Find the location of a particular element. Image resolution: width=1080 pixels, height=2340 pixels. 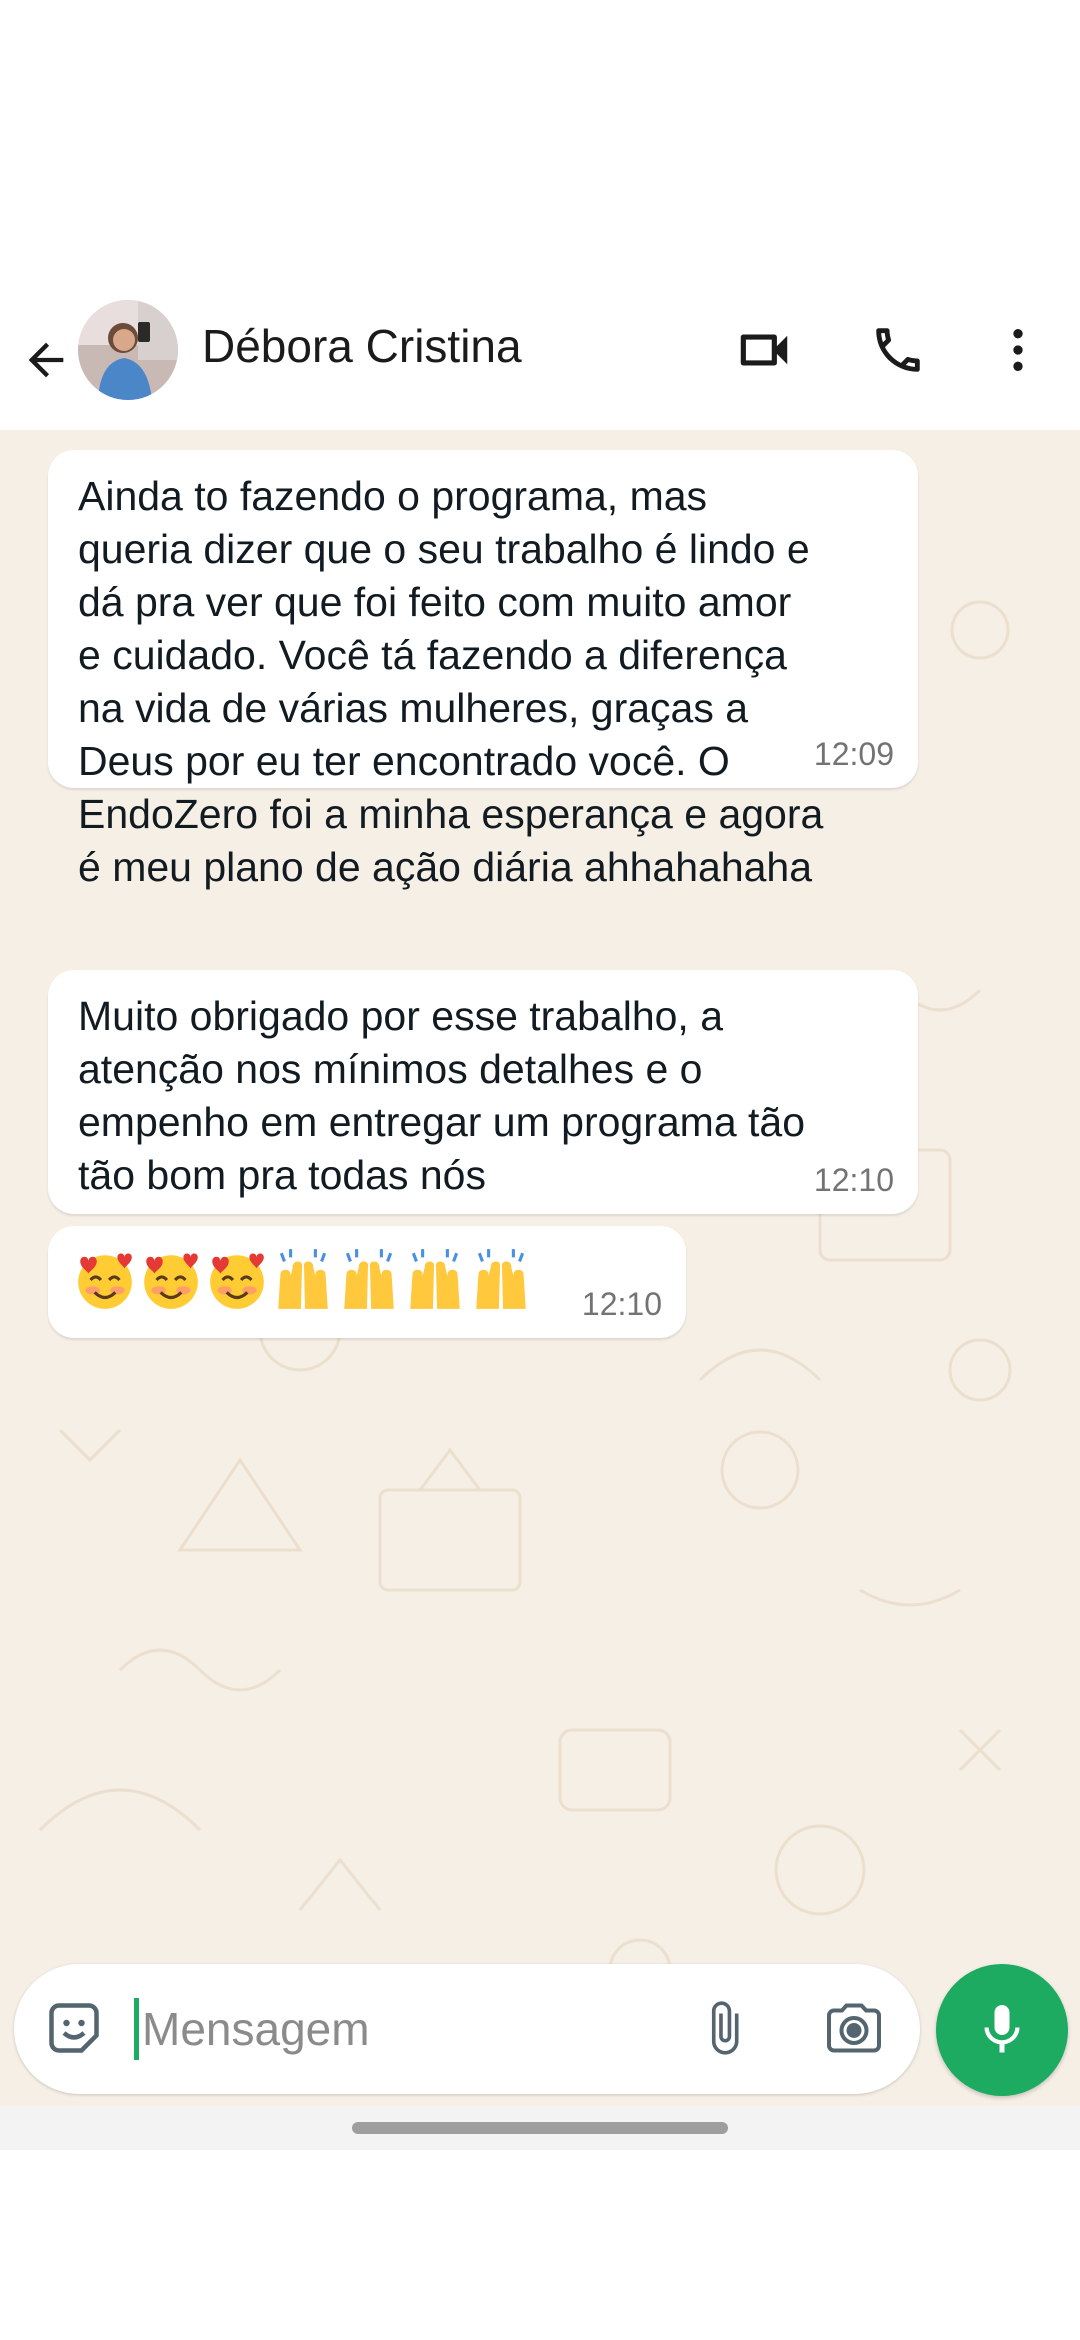

voice-record-button is located at coordinates (1002, 2030).